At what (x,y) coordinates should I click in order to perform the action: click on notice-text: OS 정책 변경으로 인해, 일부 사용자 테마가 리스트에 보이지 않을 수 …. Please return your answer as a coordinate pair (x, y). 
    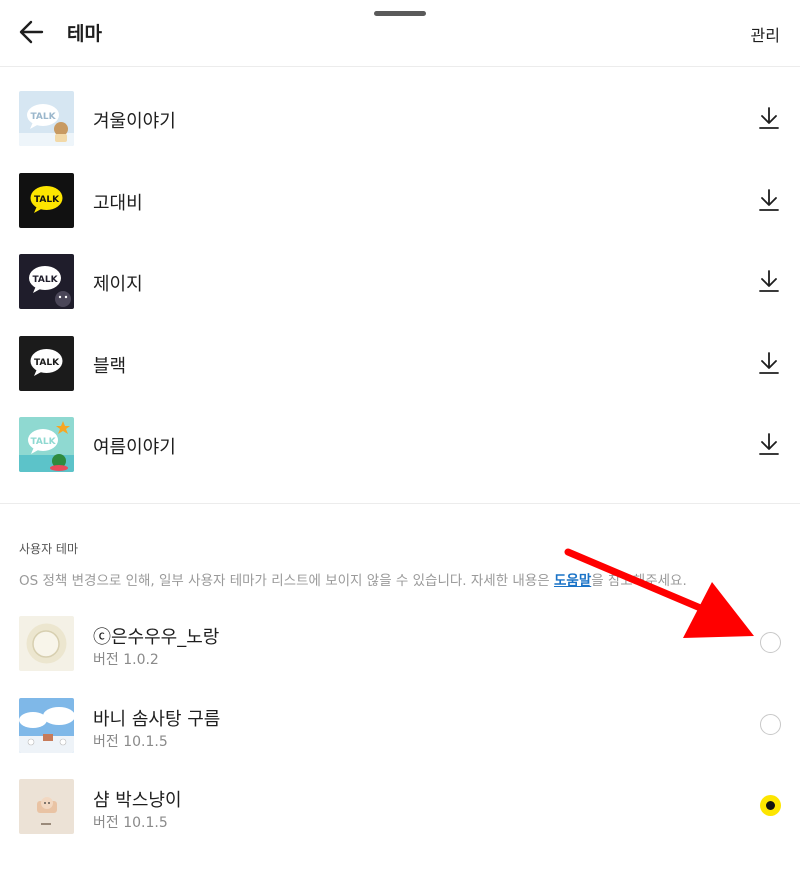
    Looking at the image, I should click on (286, 581).